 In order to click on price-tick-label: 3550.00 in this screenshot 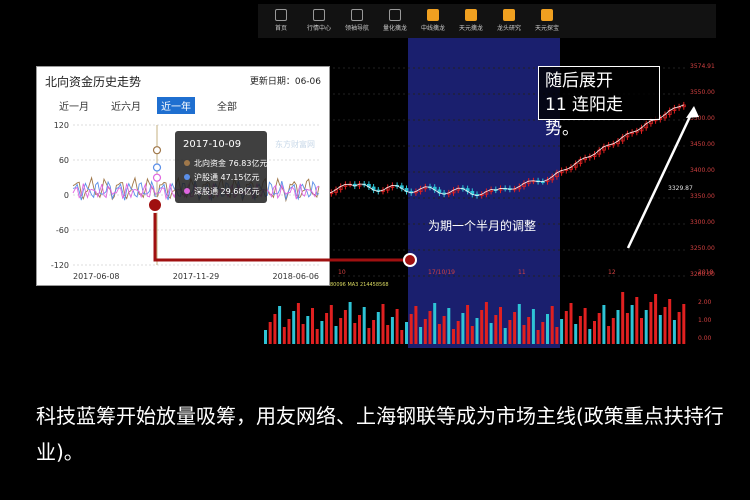, I will do `click(702, 92)`.